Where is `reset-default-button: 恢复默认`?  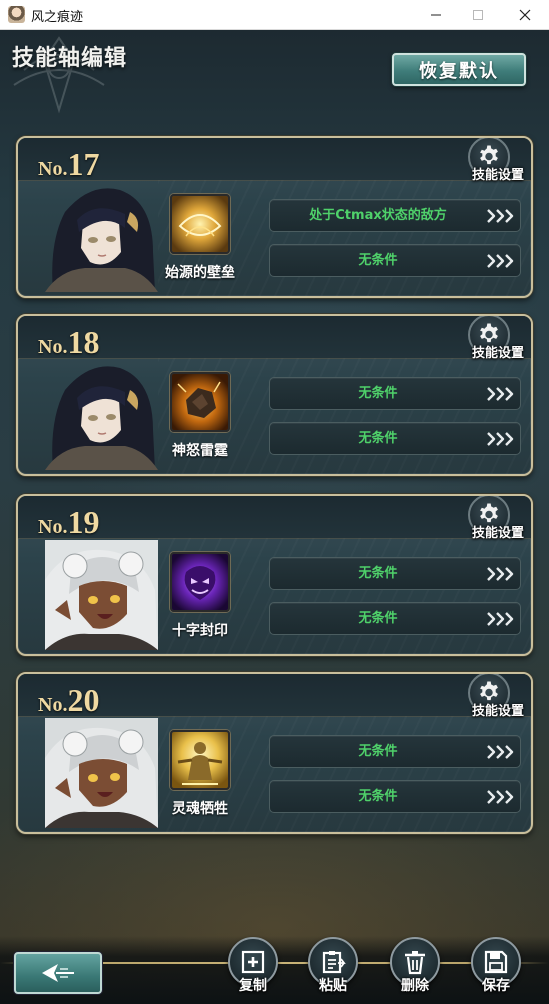
reset-default-button: 恢复默认 is located at coordinates (459, 69).